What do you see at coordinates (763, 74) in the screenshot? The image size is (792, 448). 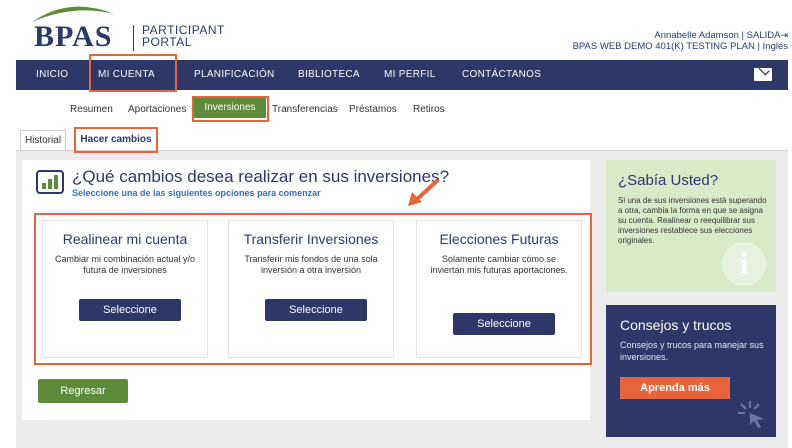 I see `mail-icon` at bounding box center [763, 74].